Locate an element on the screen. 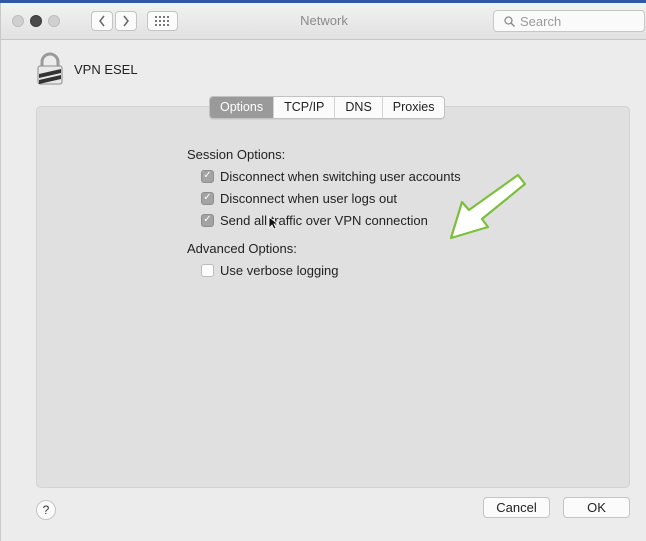  search-icon is located at coordinates (509, 21).